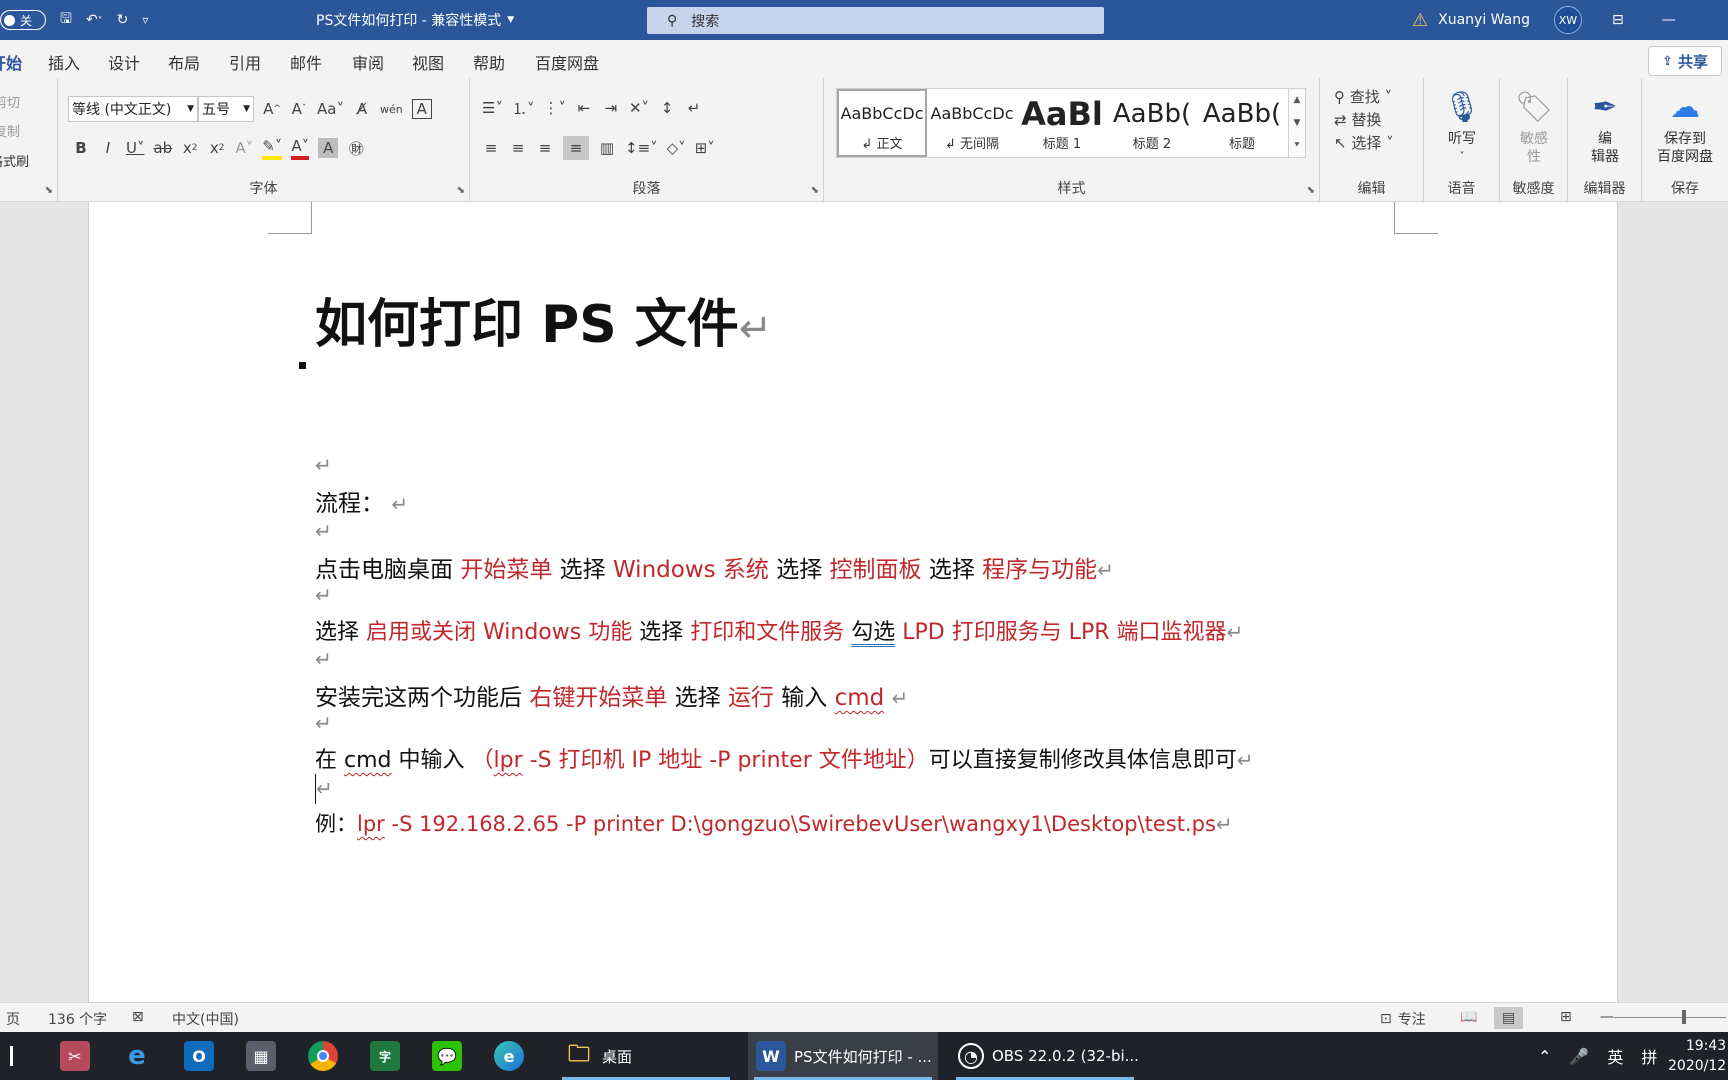 This screenshot has width=1728, height=1080. I want to click on highlight-icon: ✎˅, so click(272, 148).